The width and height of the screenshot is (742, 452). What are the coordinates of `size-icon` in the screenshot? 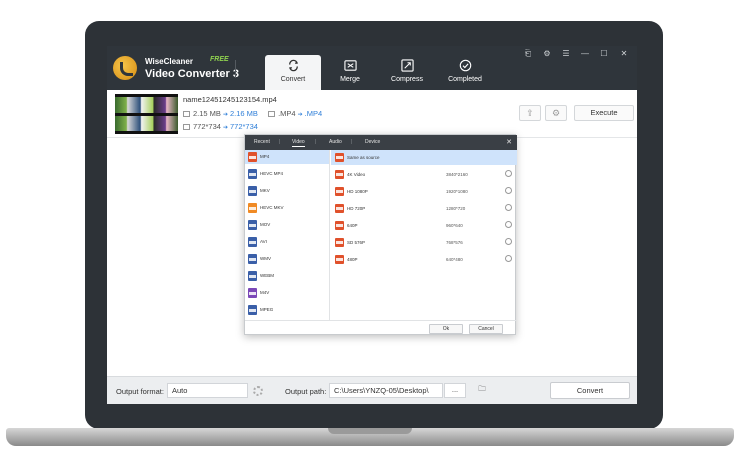 It's located at (186, 114).